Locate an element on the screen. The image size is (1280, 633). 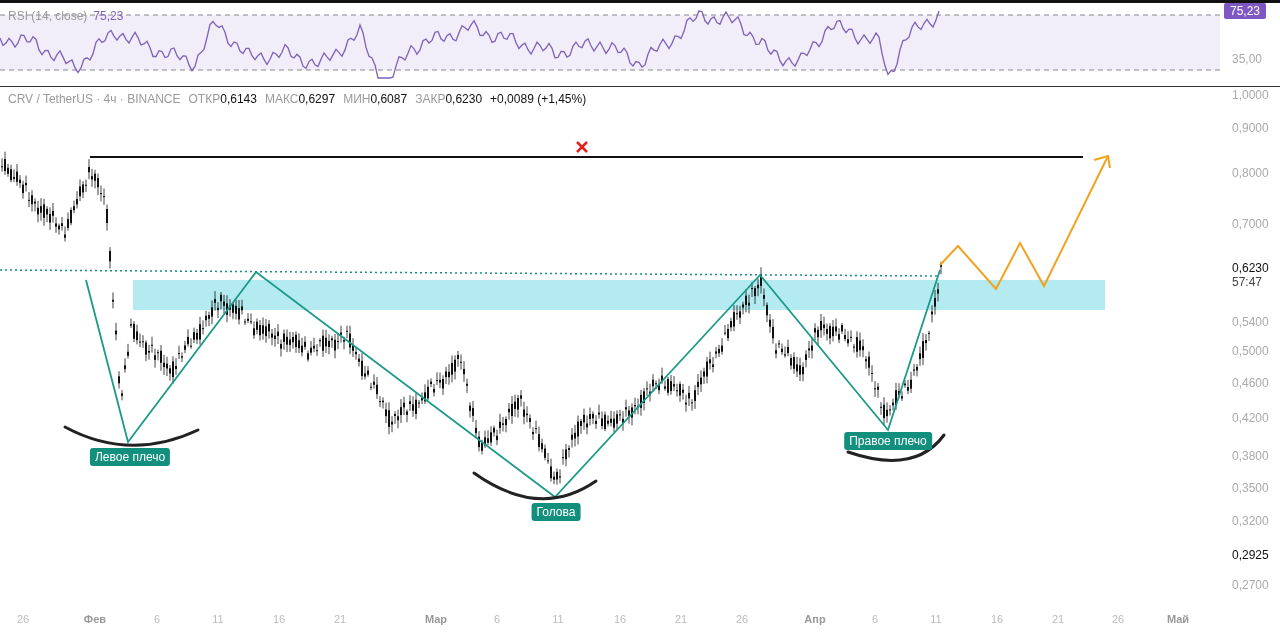
price-axis-label: 0,4200 is located at coordinates (1250, 418).